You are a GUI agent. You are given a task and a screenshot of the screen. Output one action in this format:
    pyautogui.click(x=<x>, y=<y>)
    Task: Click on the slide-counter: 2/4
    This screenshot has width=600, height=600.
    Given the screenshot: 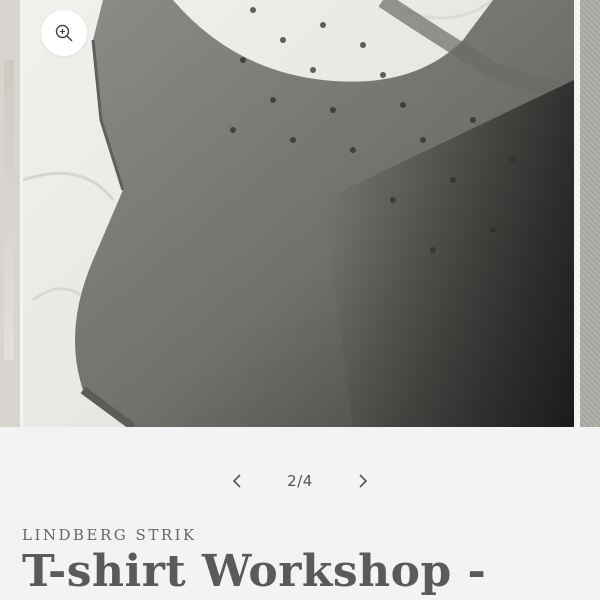 What is the action you would take?
    pyautogui.click(x=300, y=481)
    